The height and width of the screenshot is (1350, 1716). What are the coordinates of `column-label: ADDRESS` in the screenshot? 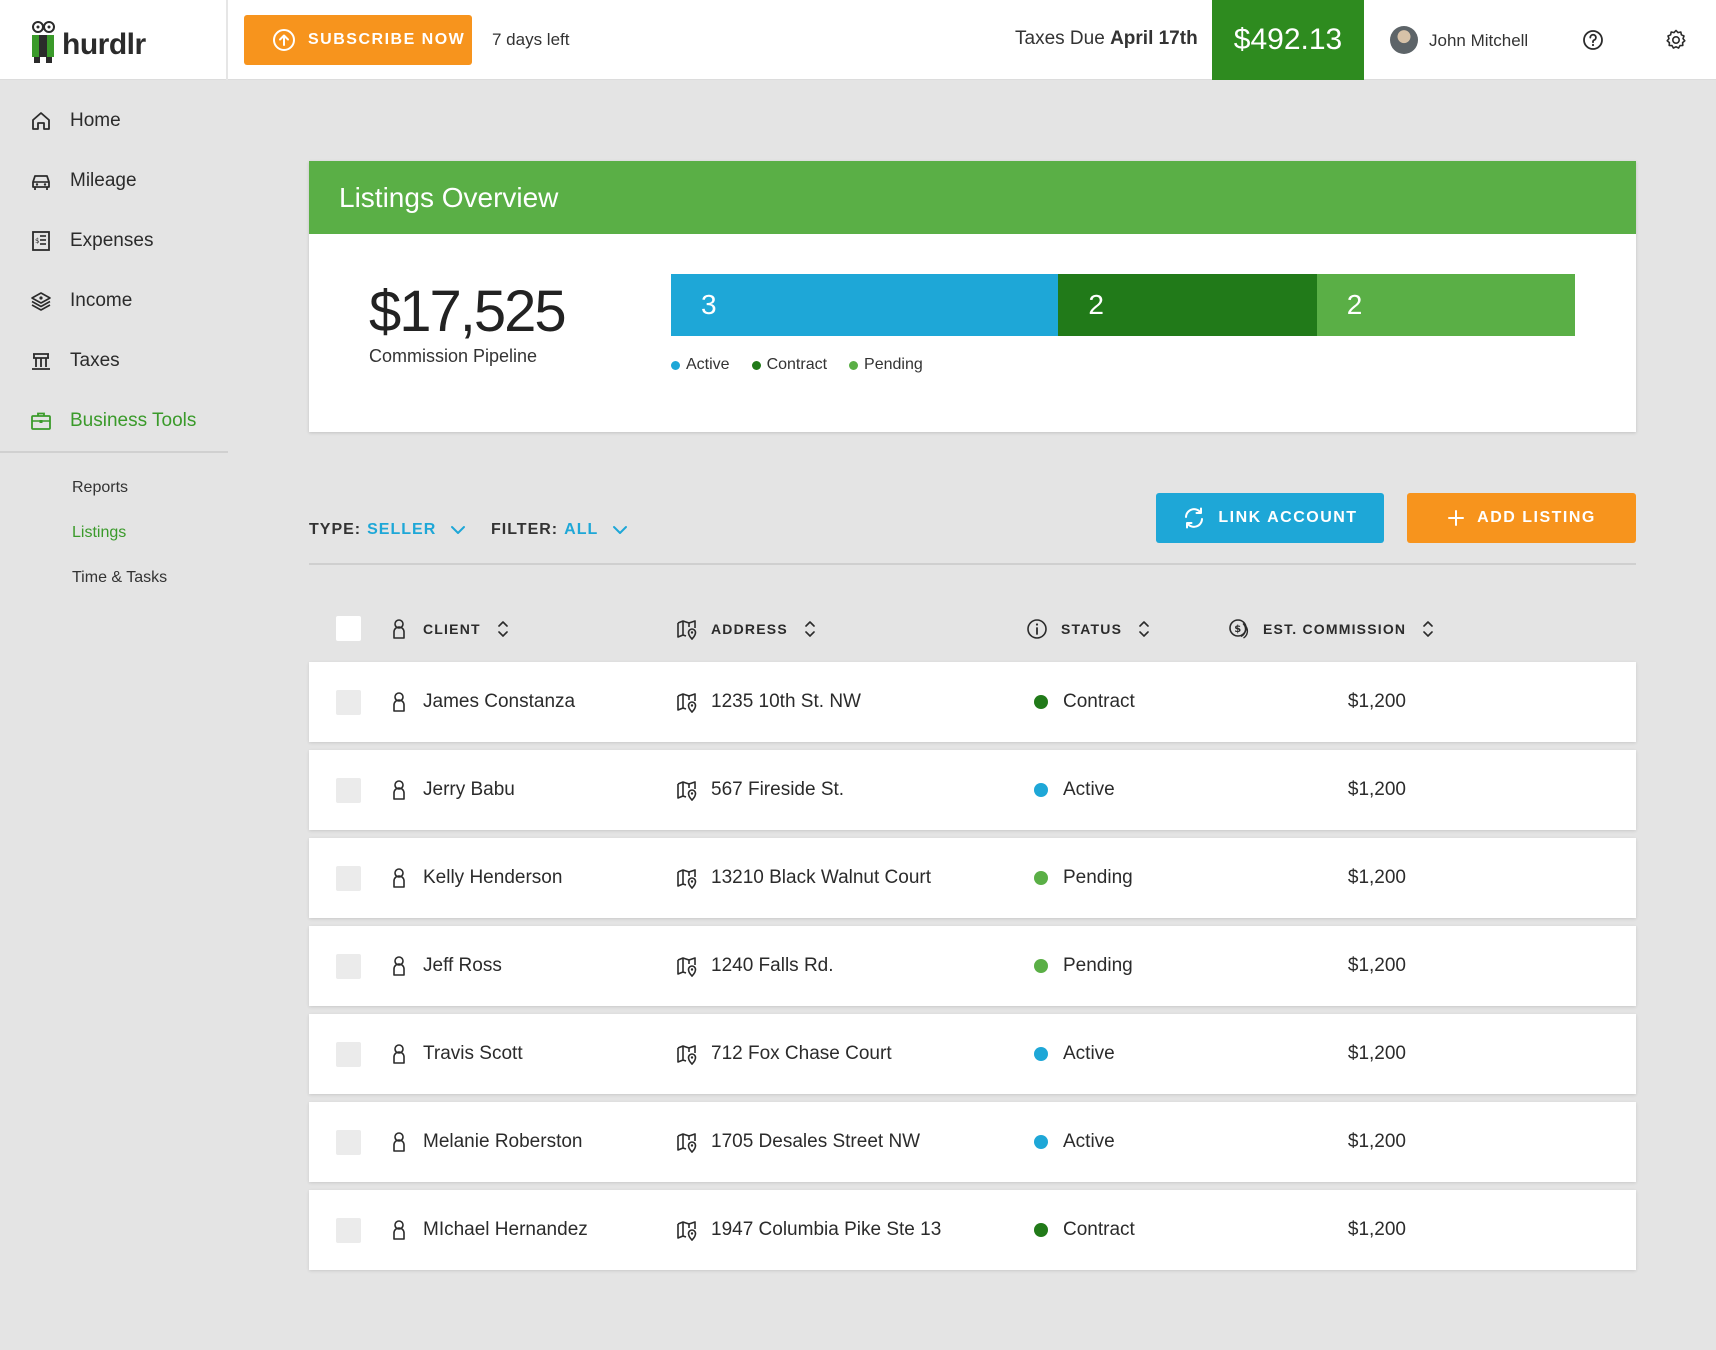 It's located at (749, 629).